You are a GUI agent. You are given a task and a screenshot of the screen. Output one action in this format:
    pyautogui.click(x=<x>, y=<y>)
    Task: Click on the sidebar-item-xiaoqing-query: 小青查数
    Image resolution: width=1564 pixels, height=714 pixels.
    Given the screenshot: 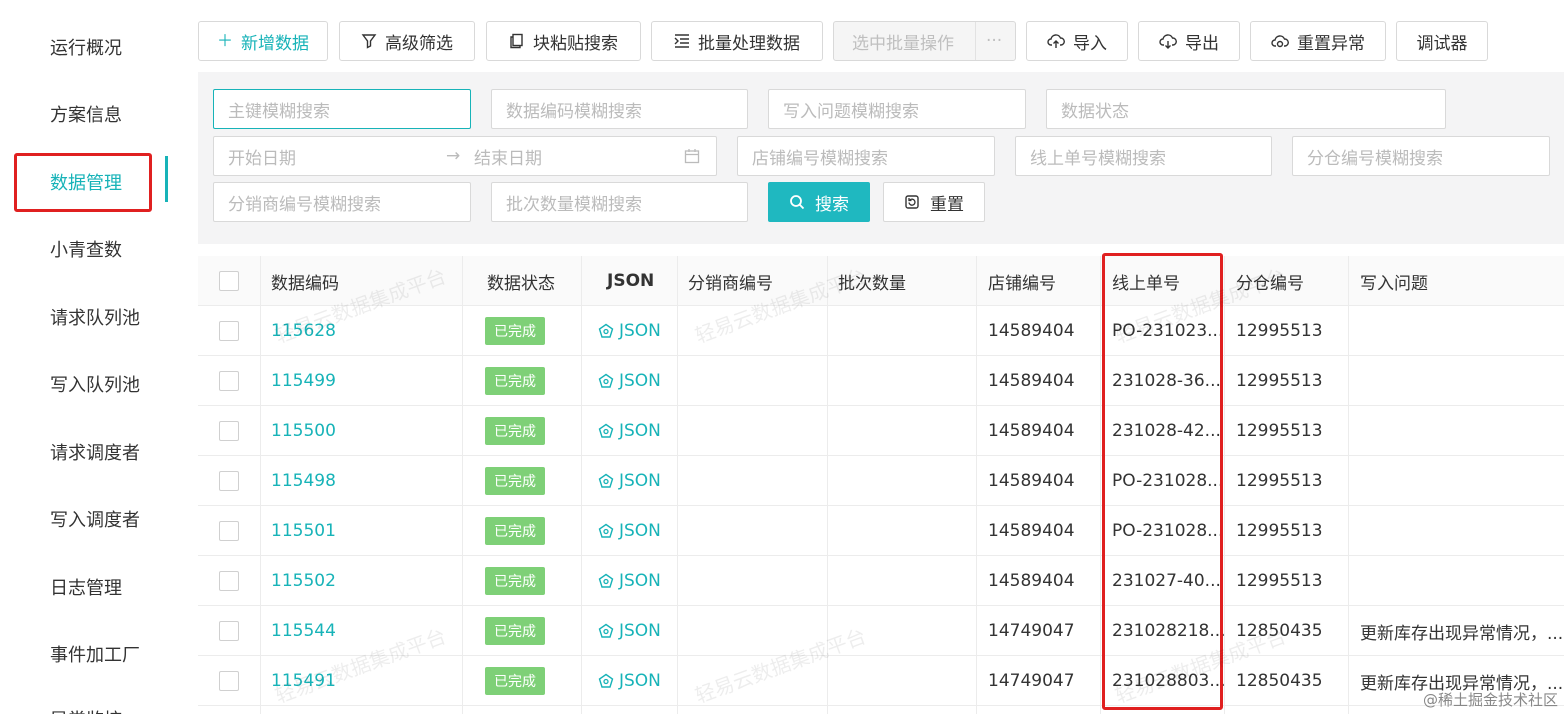 What is the action you would take?
    pyautogui.click(x=86, y=249)
    